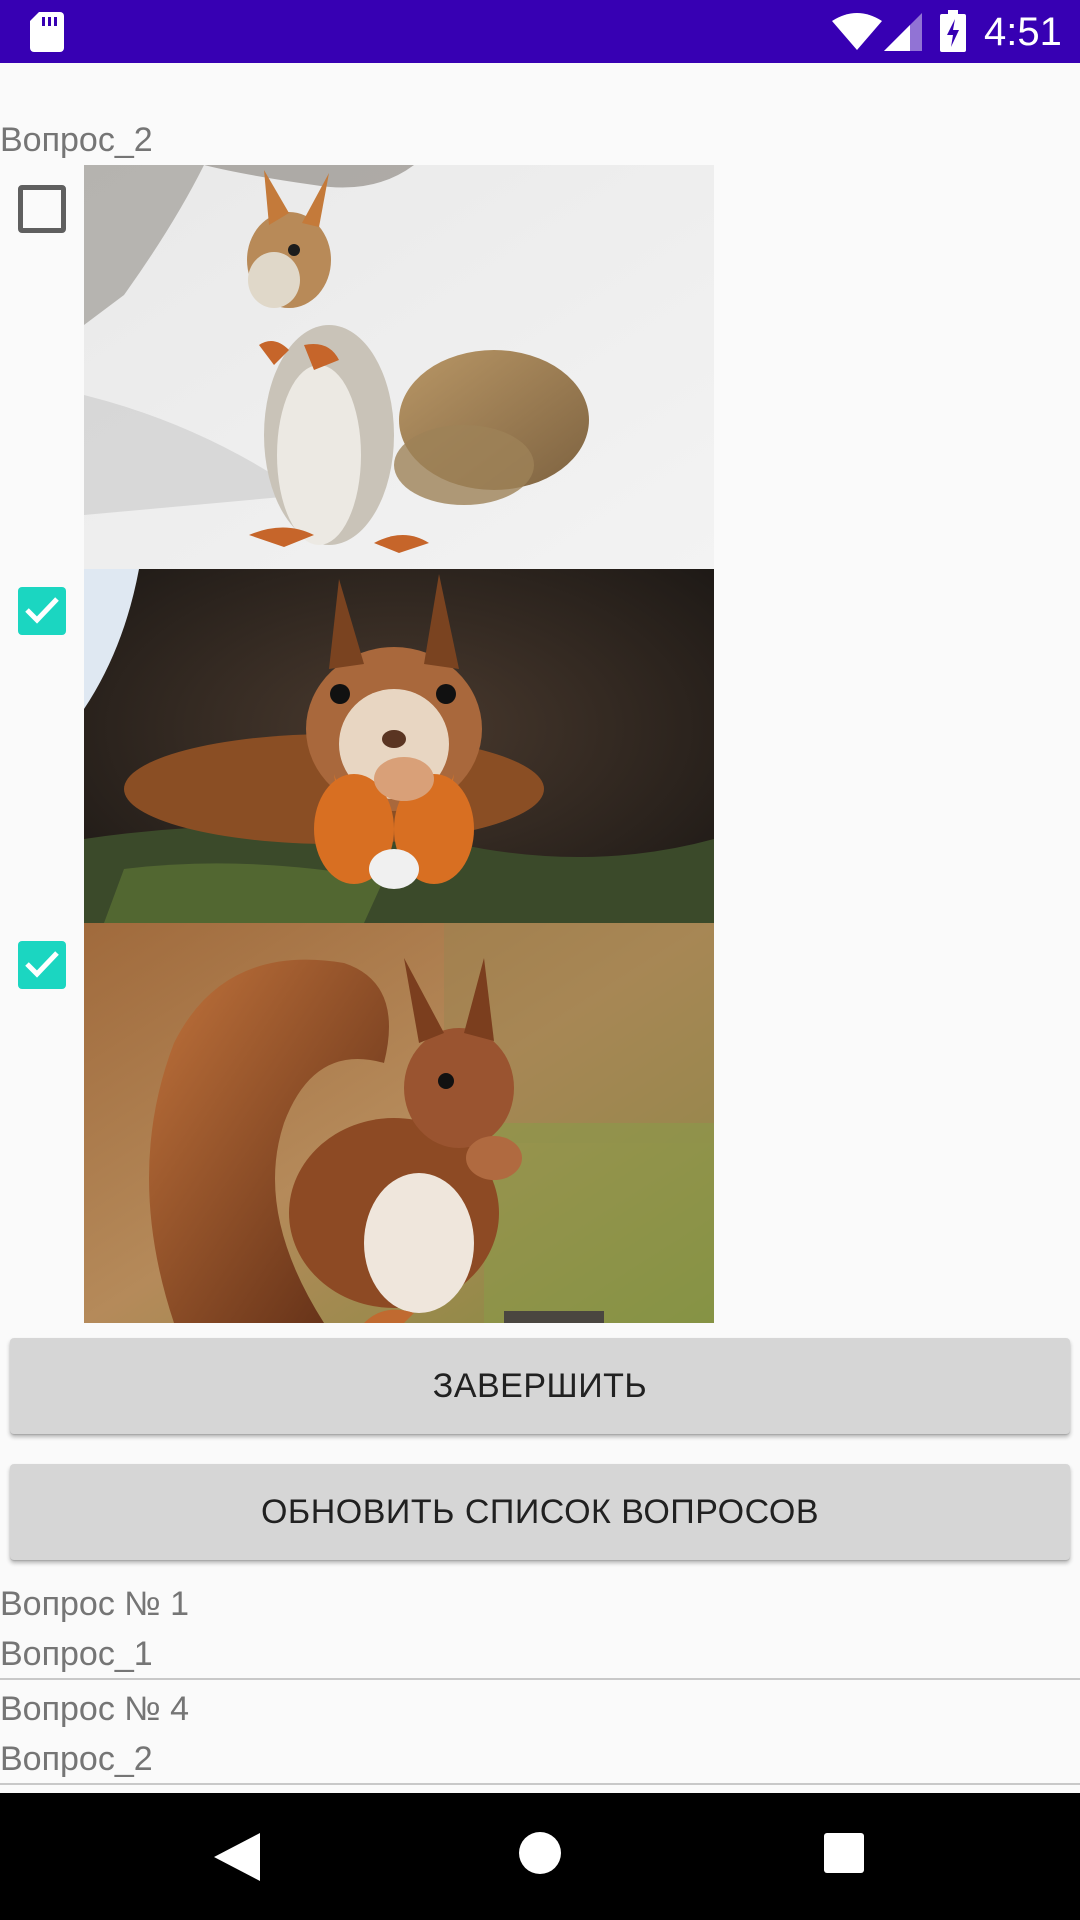  What do you see at coordinates (540, 31) in the screenshot?
I see `status-bar: 4:51` at bounding box center [540, 31].